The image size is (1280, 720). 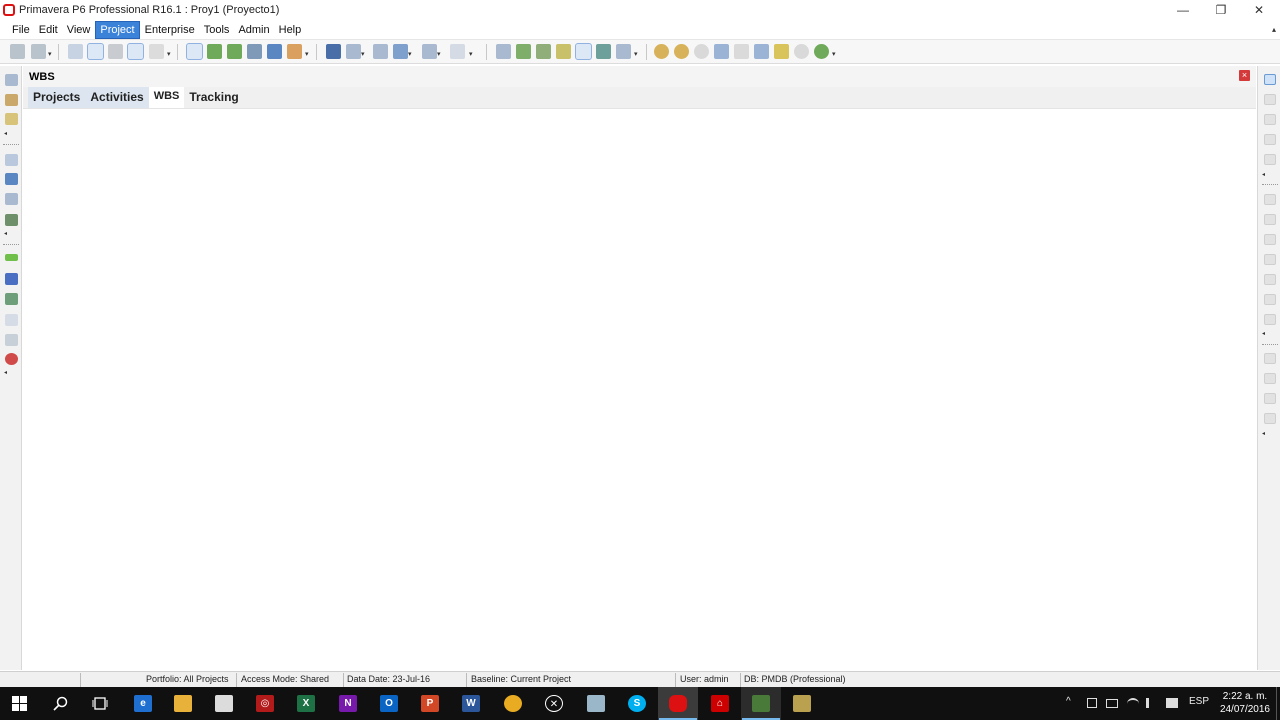 What do you see at coordinates (583, 51) in the screenshot?
I see `progress-icon` at bounding box center [583, 51].